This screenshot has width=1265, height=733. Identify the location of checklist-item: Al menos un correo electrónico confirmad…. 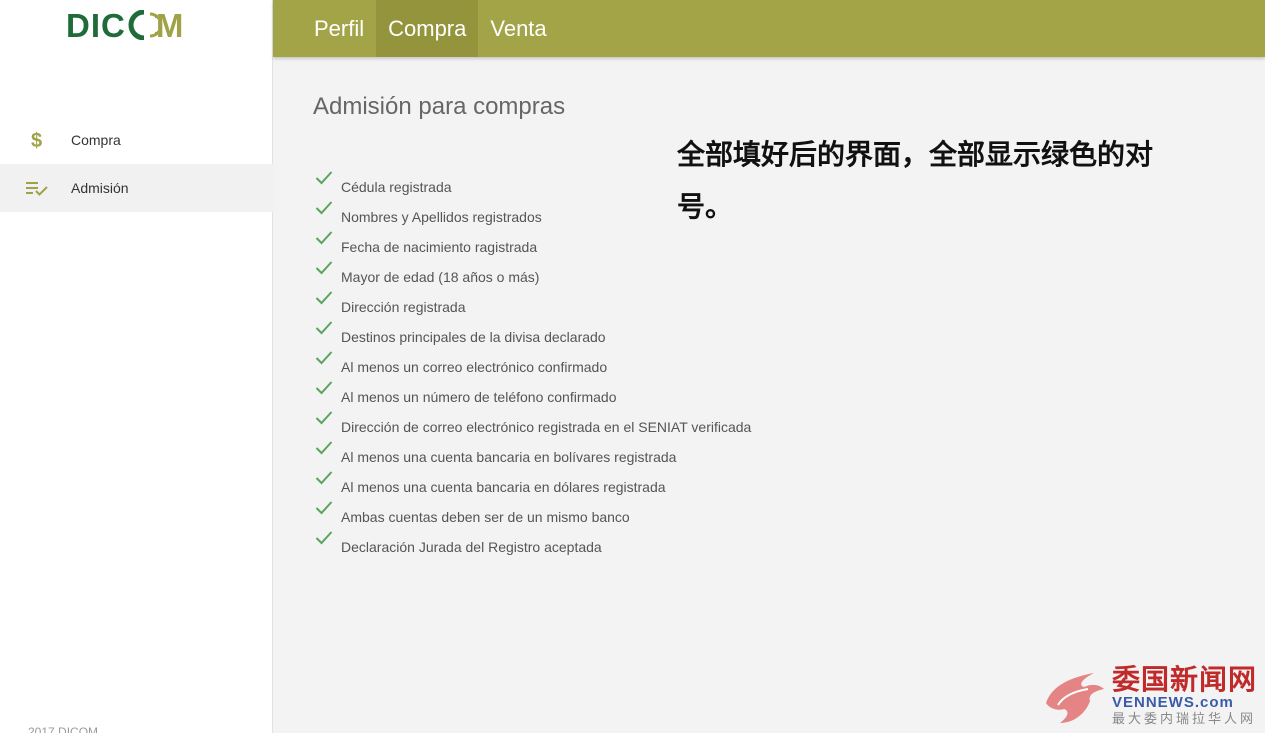
(533, 365).